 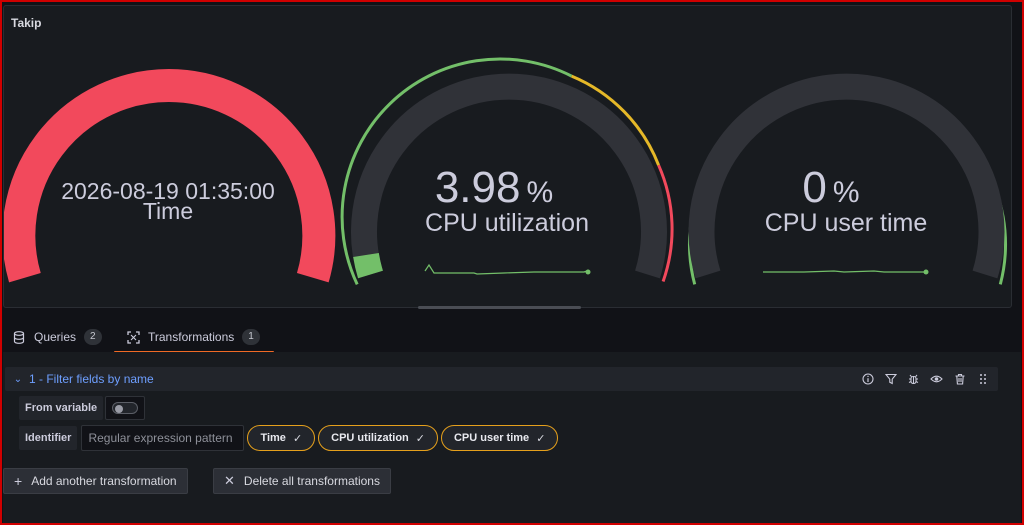 What do you see at coordinates (506, 269) in the screenshot?
I see `gauge-cpu-utilization-sparkline` at bounding box center [506, 269].